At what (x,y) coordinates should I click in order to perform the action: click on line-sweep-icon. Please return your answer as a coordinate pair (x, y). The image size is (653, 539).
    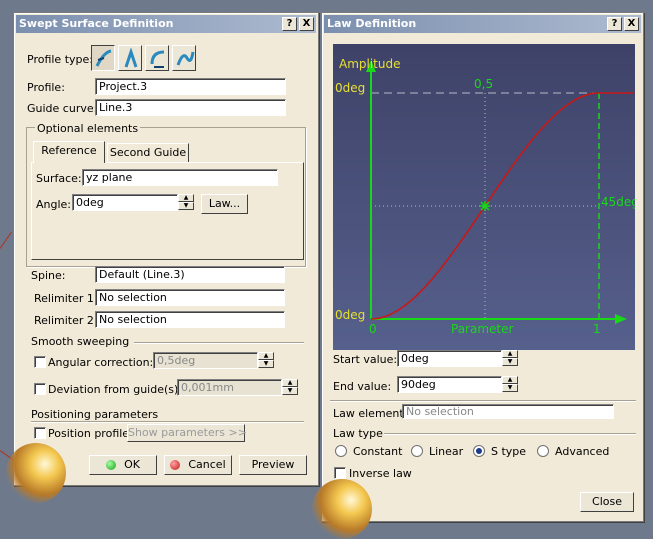
    Looking at the image, I should click on (131, 58).